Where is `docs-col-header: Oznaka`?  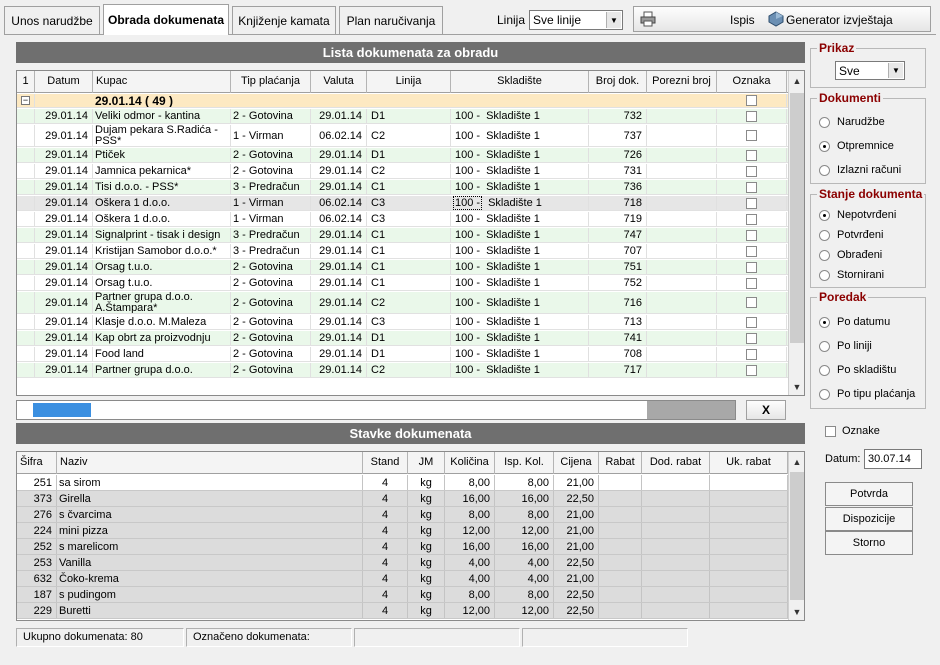
docs-col-header: Oznaka is located at coordinates (752, 82).